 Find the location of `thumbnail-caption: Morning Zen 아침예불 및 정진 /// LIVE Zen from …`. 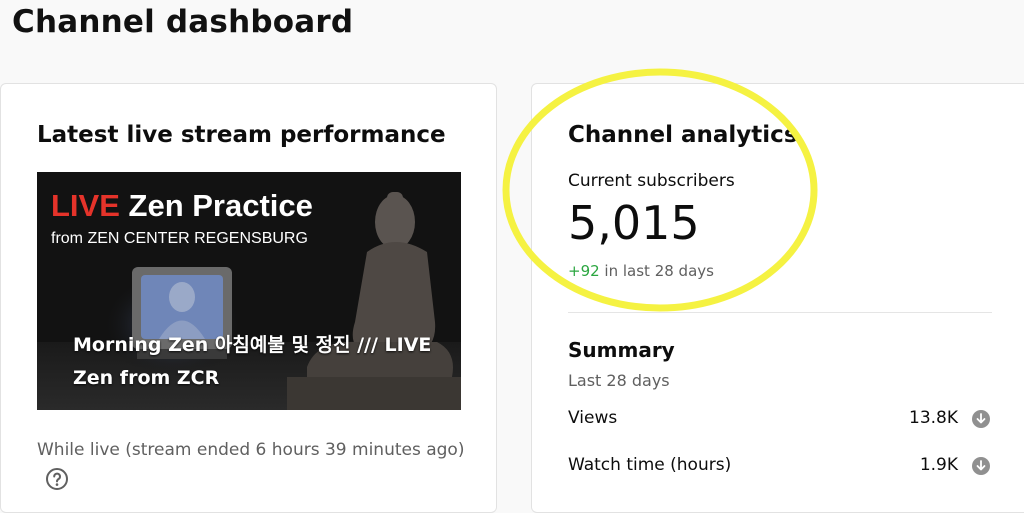

thumbnail-caption: Morning Zen 아침예불 및 정진 /// LIVE Zen from … is located at coordinates (252, 361).